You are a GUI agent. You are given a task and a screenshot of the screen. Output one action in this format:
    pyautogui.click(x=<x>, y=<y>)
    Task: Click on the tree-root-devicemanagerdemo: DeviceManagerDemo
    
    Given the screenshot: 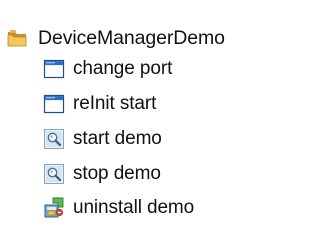 What is the action you would take?
    pyautogui.click(x=115, y=38)
    